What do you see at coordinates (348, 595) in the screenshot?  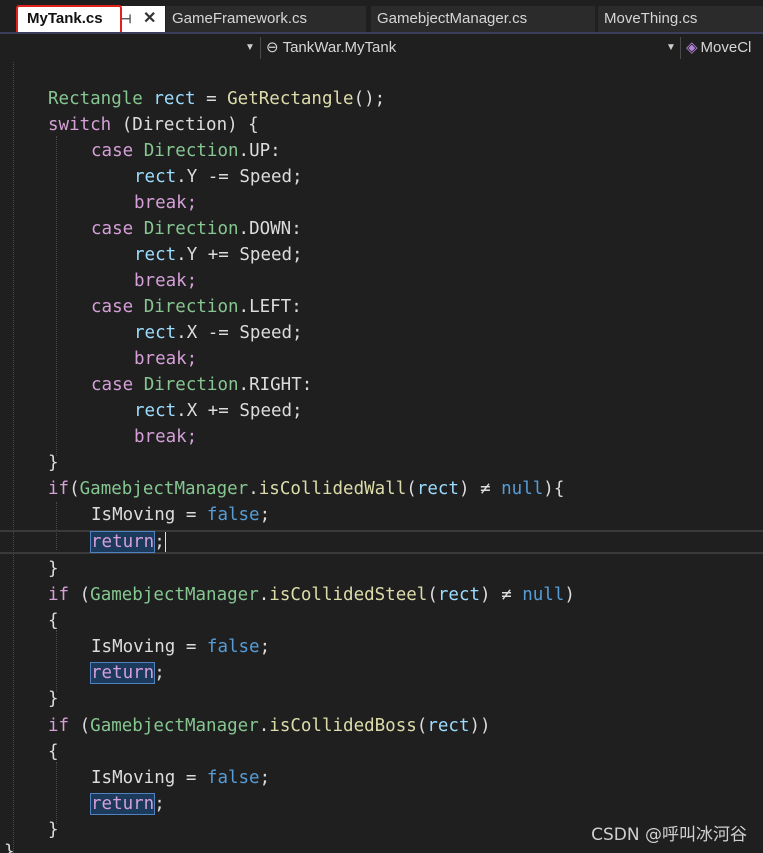 I see `token: isCollidedSteel` at bounding box center [348, 595].